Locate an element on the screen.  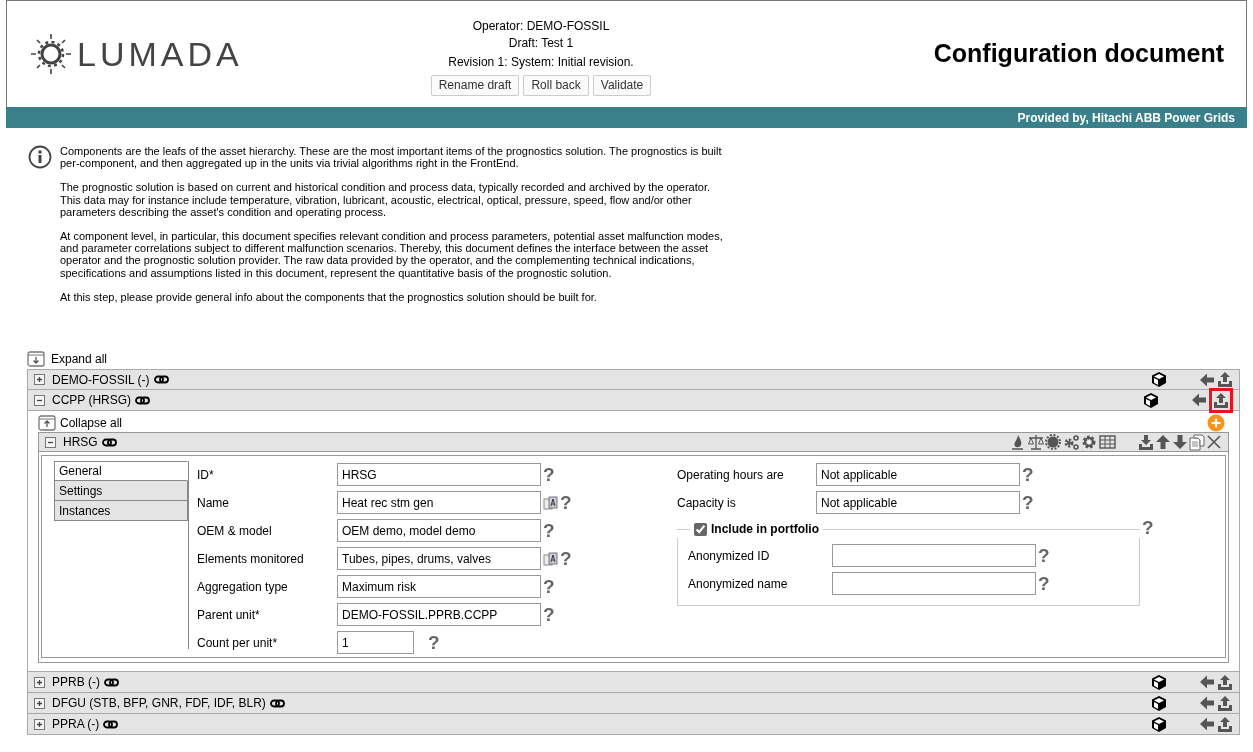
field-label: Aggregation type is located at coordinates (243, 587).